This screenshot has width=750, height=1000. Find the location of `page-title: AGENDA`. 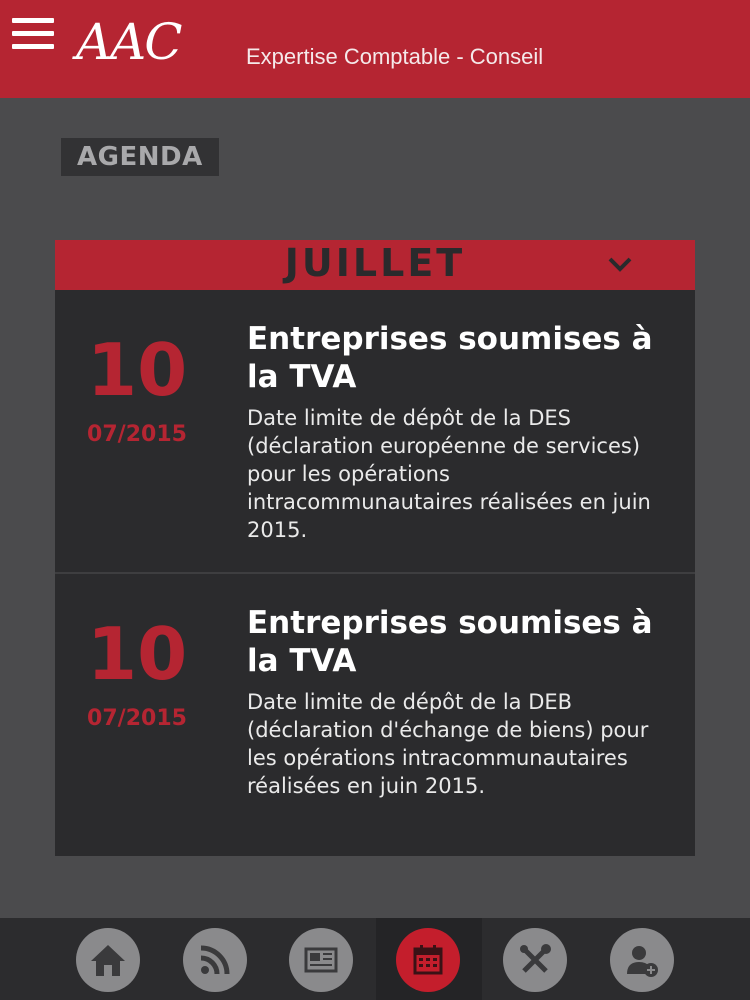

page-title: AGENDA is located at coordinates (140, 157).